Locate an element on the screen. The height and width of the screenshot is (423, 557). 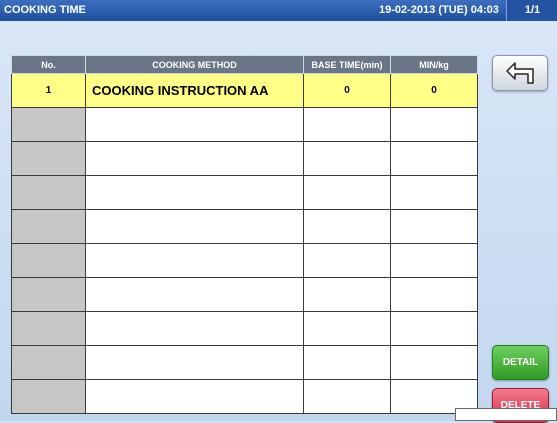
row-cooking-method: COOKING INSTRUCTION AA is located at coordinates (194, 90).